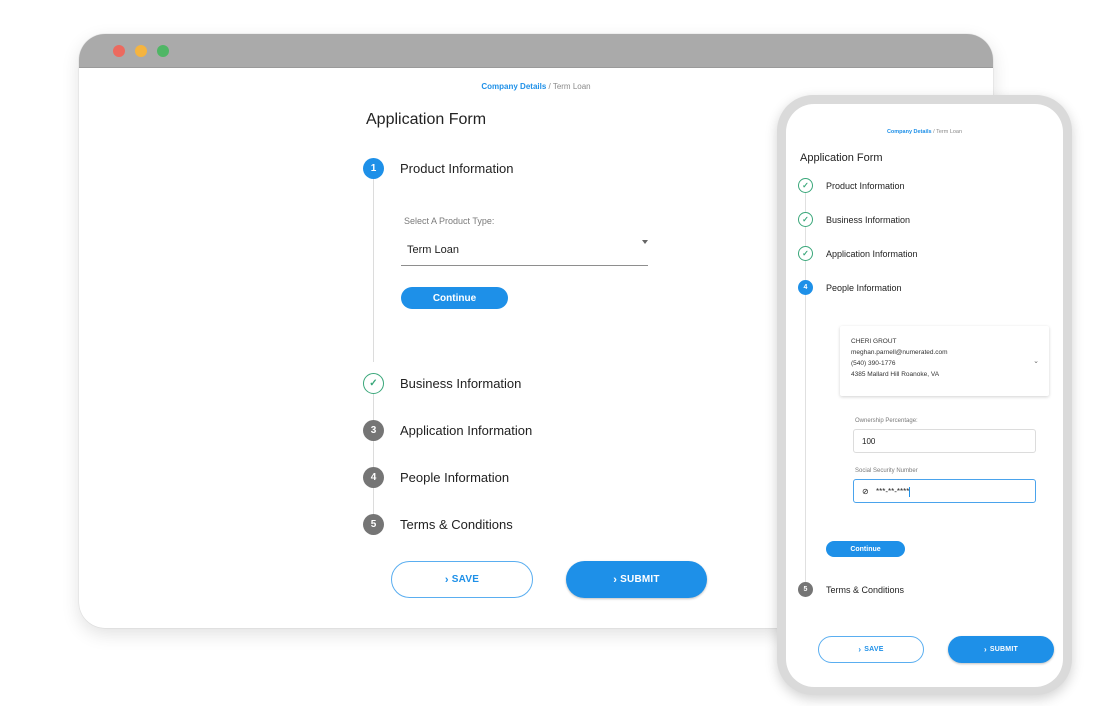 This screenshot has width=1115, height=706. I want to click on dropdown-arrow-icon, so click(645, 242).